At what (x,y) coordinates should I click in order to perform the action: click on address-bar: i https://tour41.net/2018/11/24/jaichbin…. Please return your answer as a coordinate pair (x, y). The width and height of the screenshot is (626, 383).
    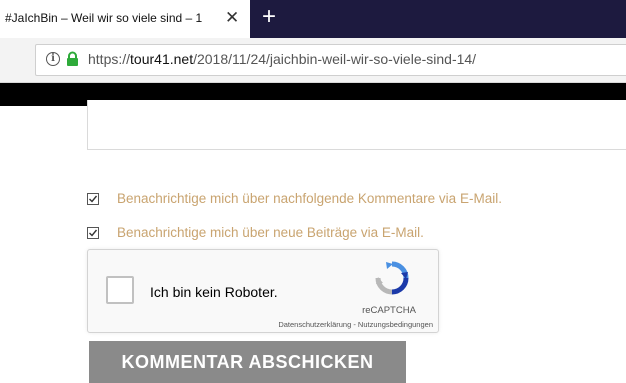
    Looking at the image, I should click on (330, 60).